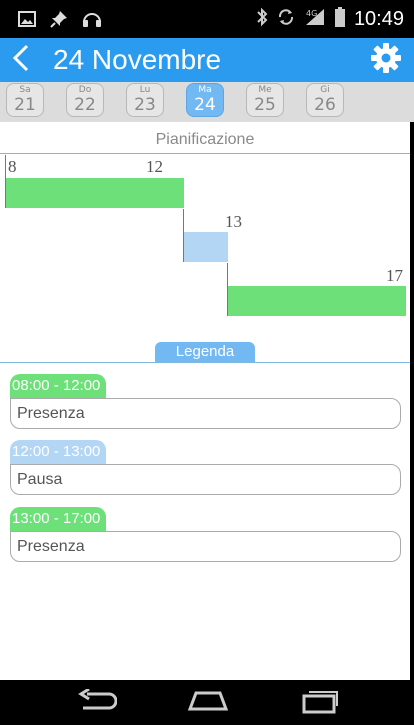 Image resolution: width=414 pixels, height=725 pixels. Describe the element at coordinates (340, 19) in the screenshot. I see `battery-icon` at that location.